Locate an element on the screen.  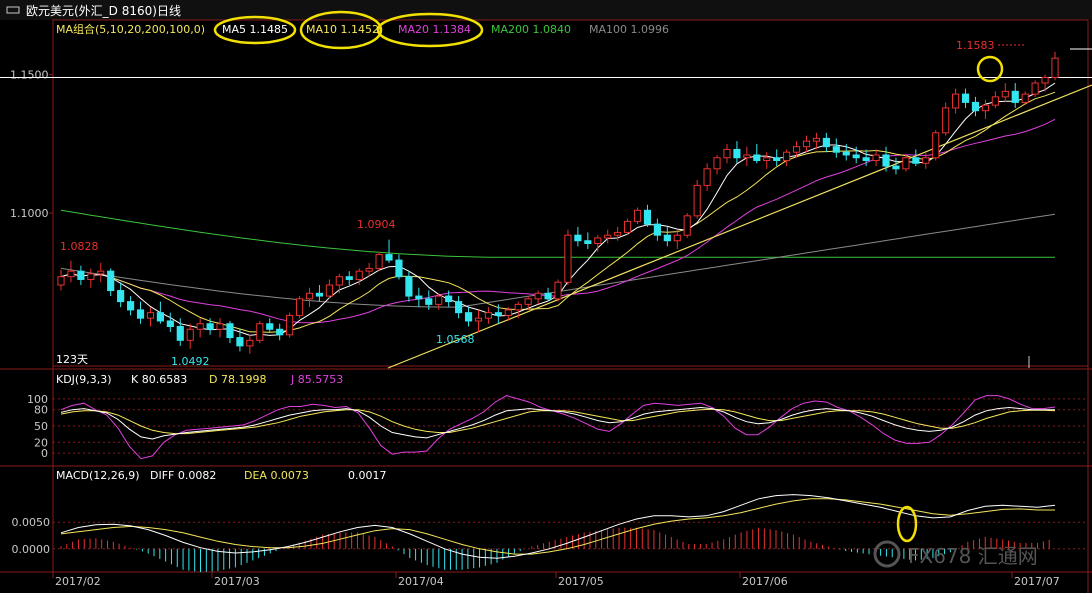
x-tick-label: 2017/02 is located at coordinates (78, 581).